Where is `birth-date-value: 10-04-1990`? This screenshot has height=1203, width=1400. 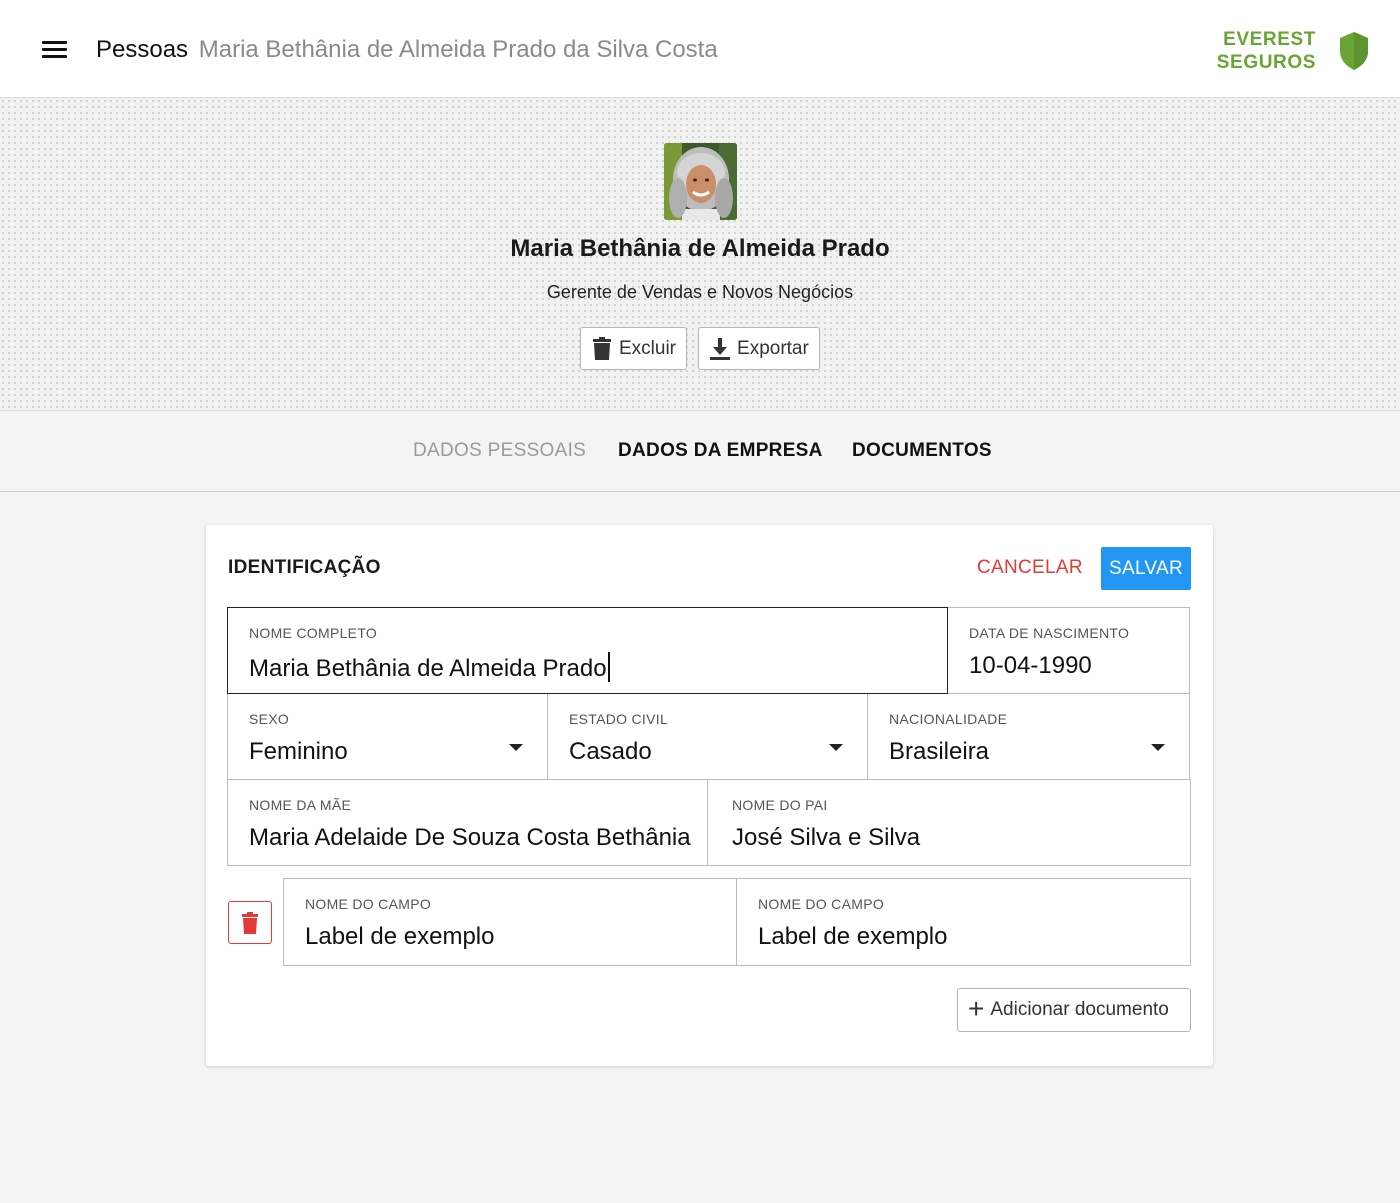
birth-date-value: 10-04-1990 is located at coordinates (1030, 665).